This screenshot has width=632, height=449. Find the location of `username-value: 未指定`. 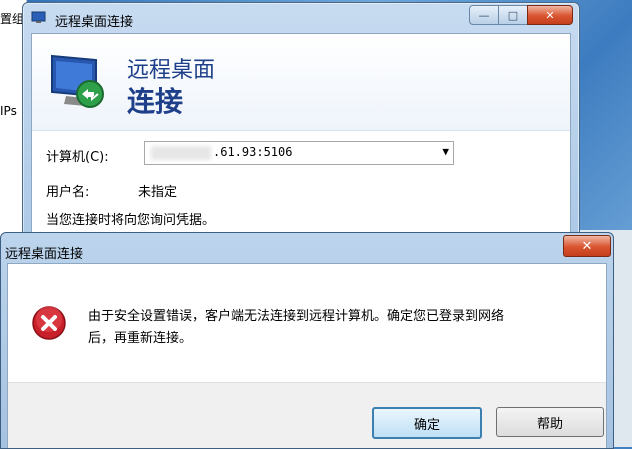

username-value: 未指定 is located at coordinates (158, 192).